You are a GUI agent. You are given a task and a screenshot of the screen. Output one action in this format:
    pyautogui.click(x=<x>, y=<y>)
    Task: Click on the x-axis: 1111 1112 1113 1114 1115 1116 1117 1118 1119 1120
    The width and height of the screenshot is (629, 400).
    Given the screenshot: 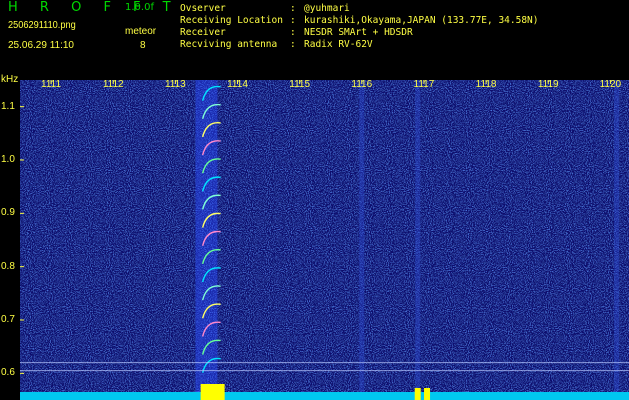 What is the action you would take?
    pyautogui.click(x=324, y=82)
    